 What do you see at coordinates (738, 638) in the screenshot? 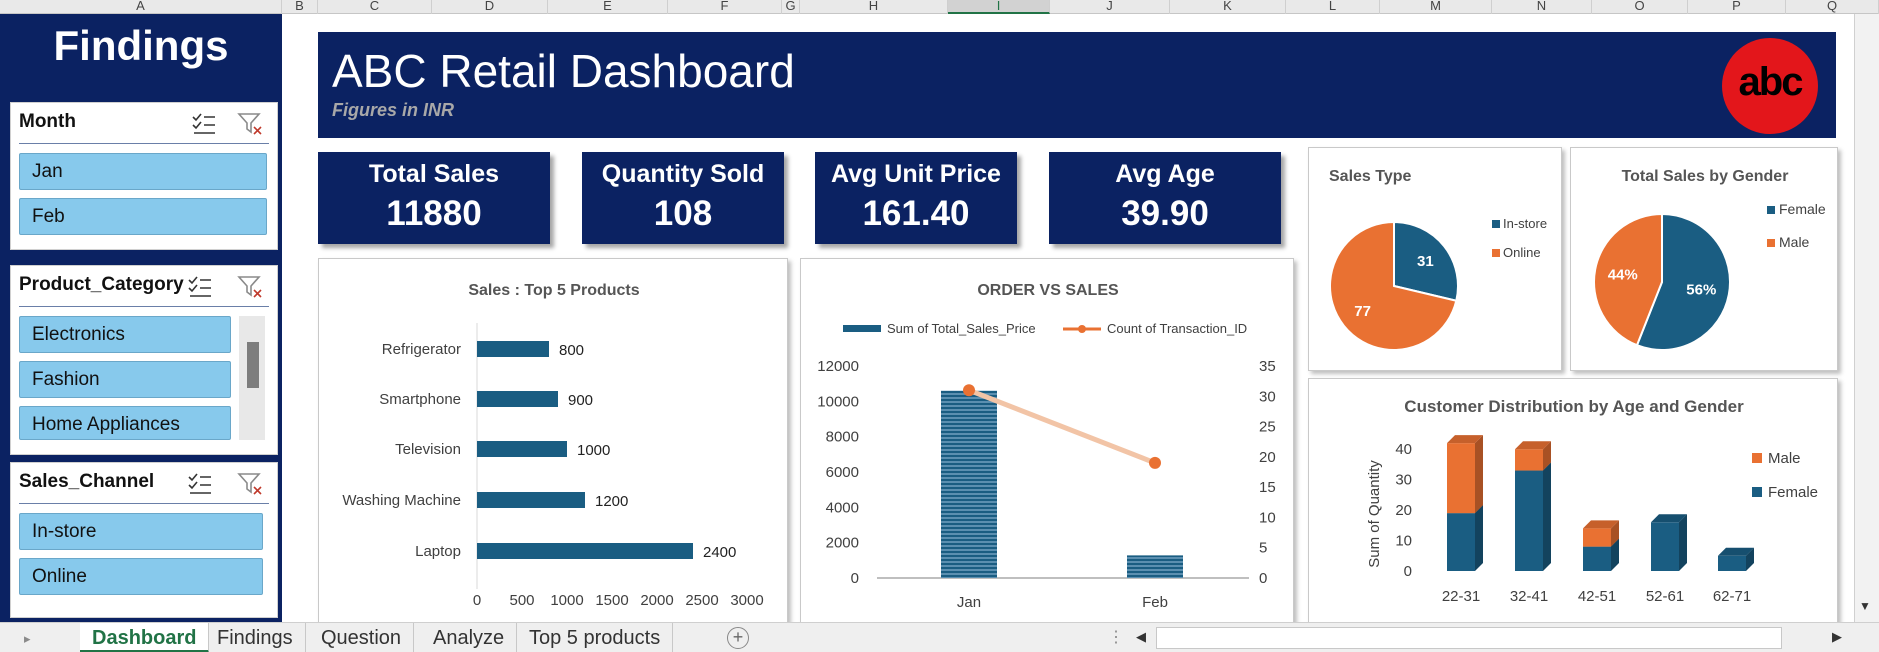
I see `add-sheet-icon: +` at bounding box center [738, 638].